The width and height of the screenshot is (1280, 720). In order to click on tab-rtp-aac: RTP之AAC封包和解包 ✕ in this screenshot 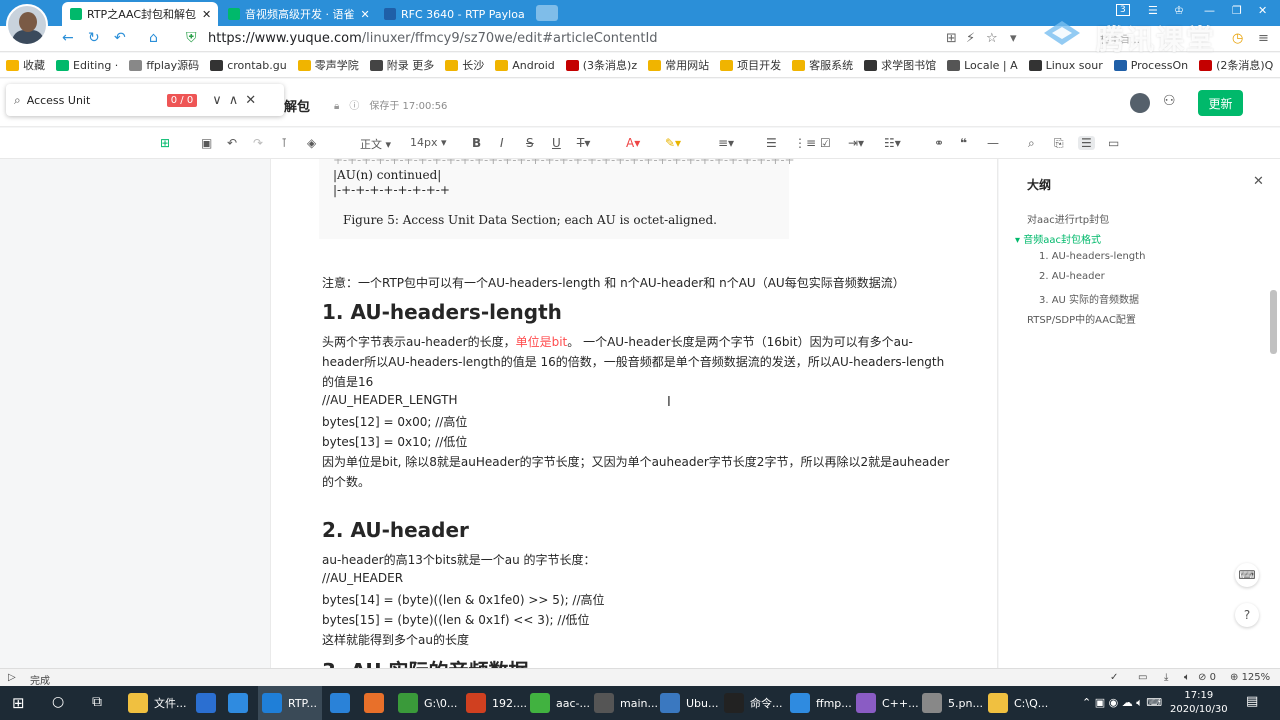, I will do `click(140, 14)`.